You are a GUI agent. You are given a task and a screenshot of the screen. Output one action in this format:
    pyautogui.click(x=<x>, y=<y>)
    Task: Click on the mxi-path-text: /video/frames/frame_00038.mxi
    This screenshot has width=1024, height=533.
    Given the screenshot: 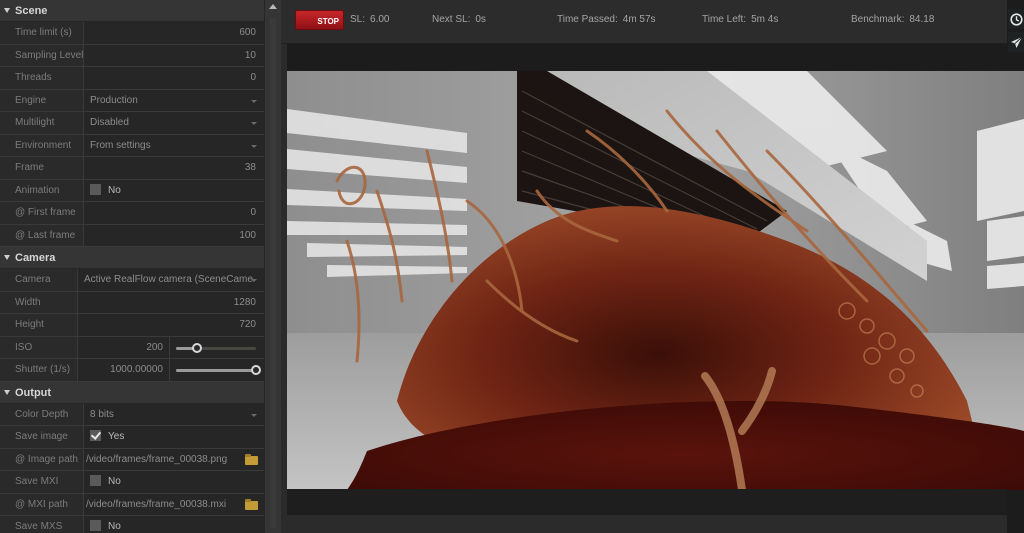 What is the action you would take?
    pyautogui.click(x=156, y=504)
    